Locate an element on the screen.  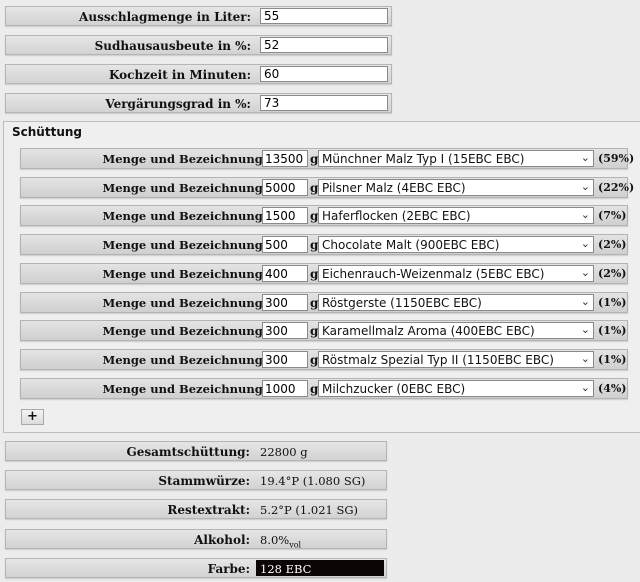
restextrakt-value: 5.2°P (1.021 SG) is located at coordinates (309, 510).